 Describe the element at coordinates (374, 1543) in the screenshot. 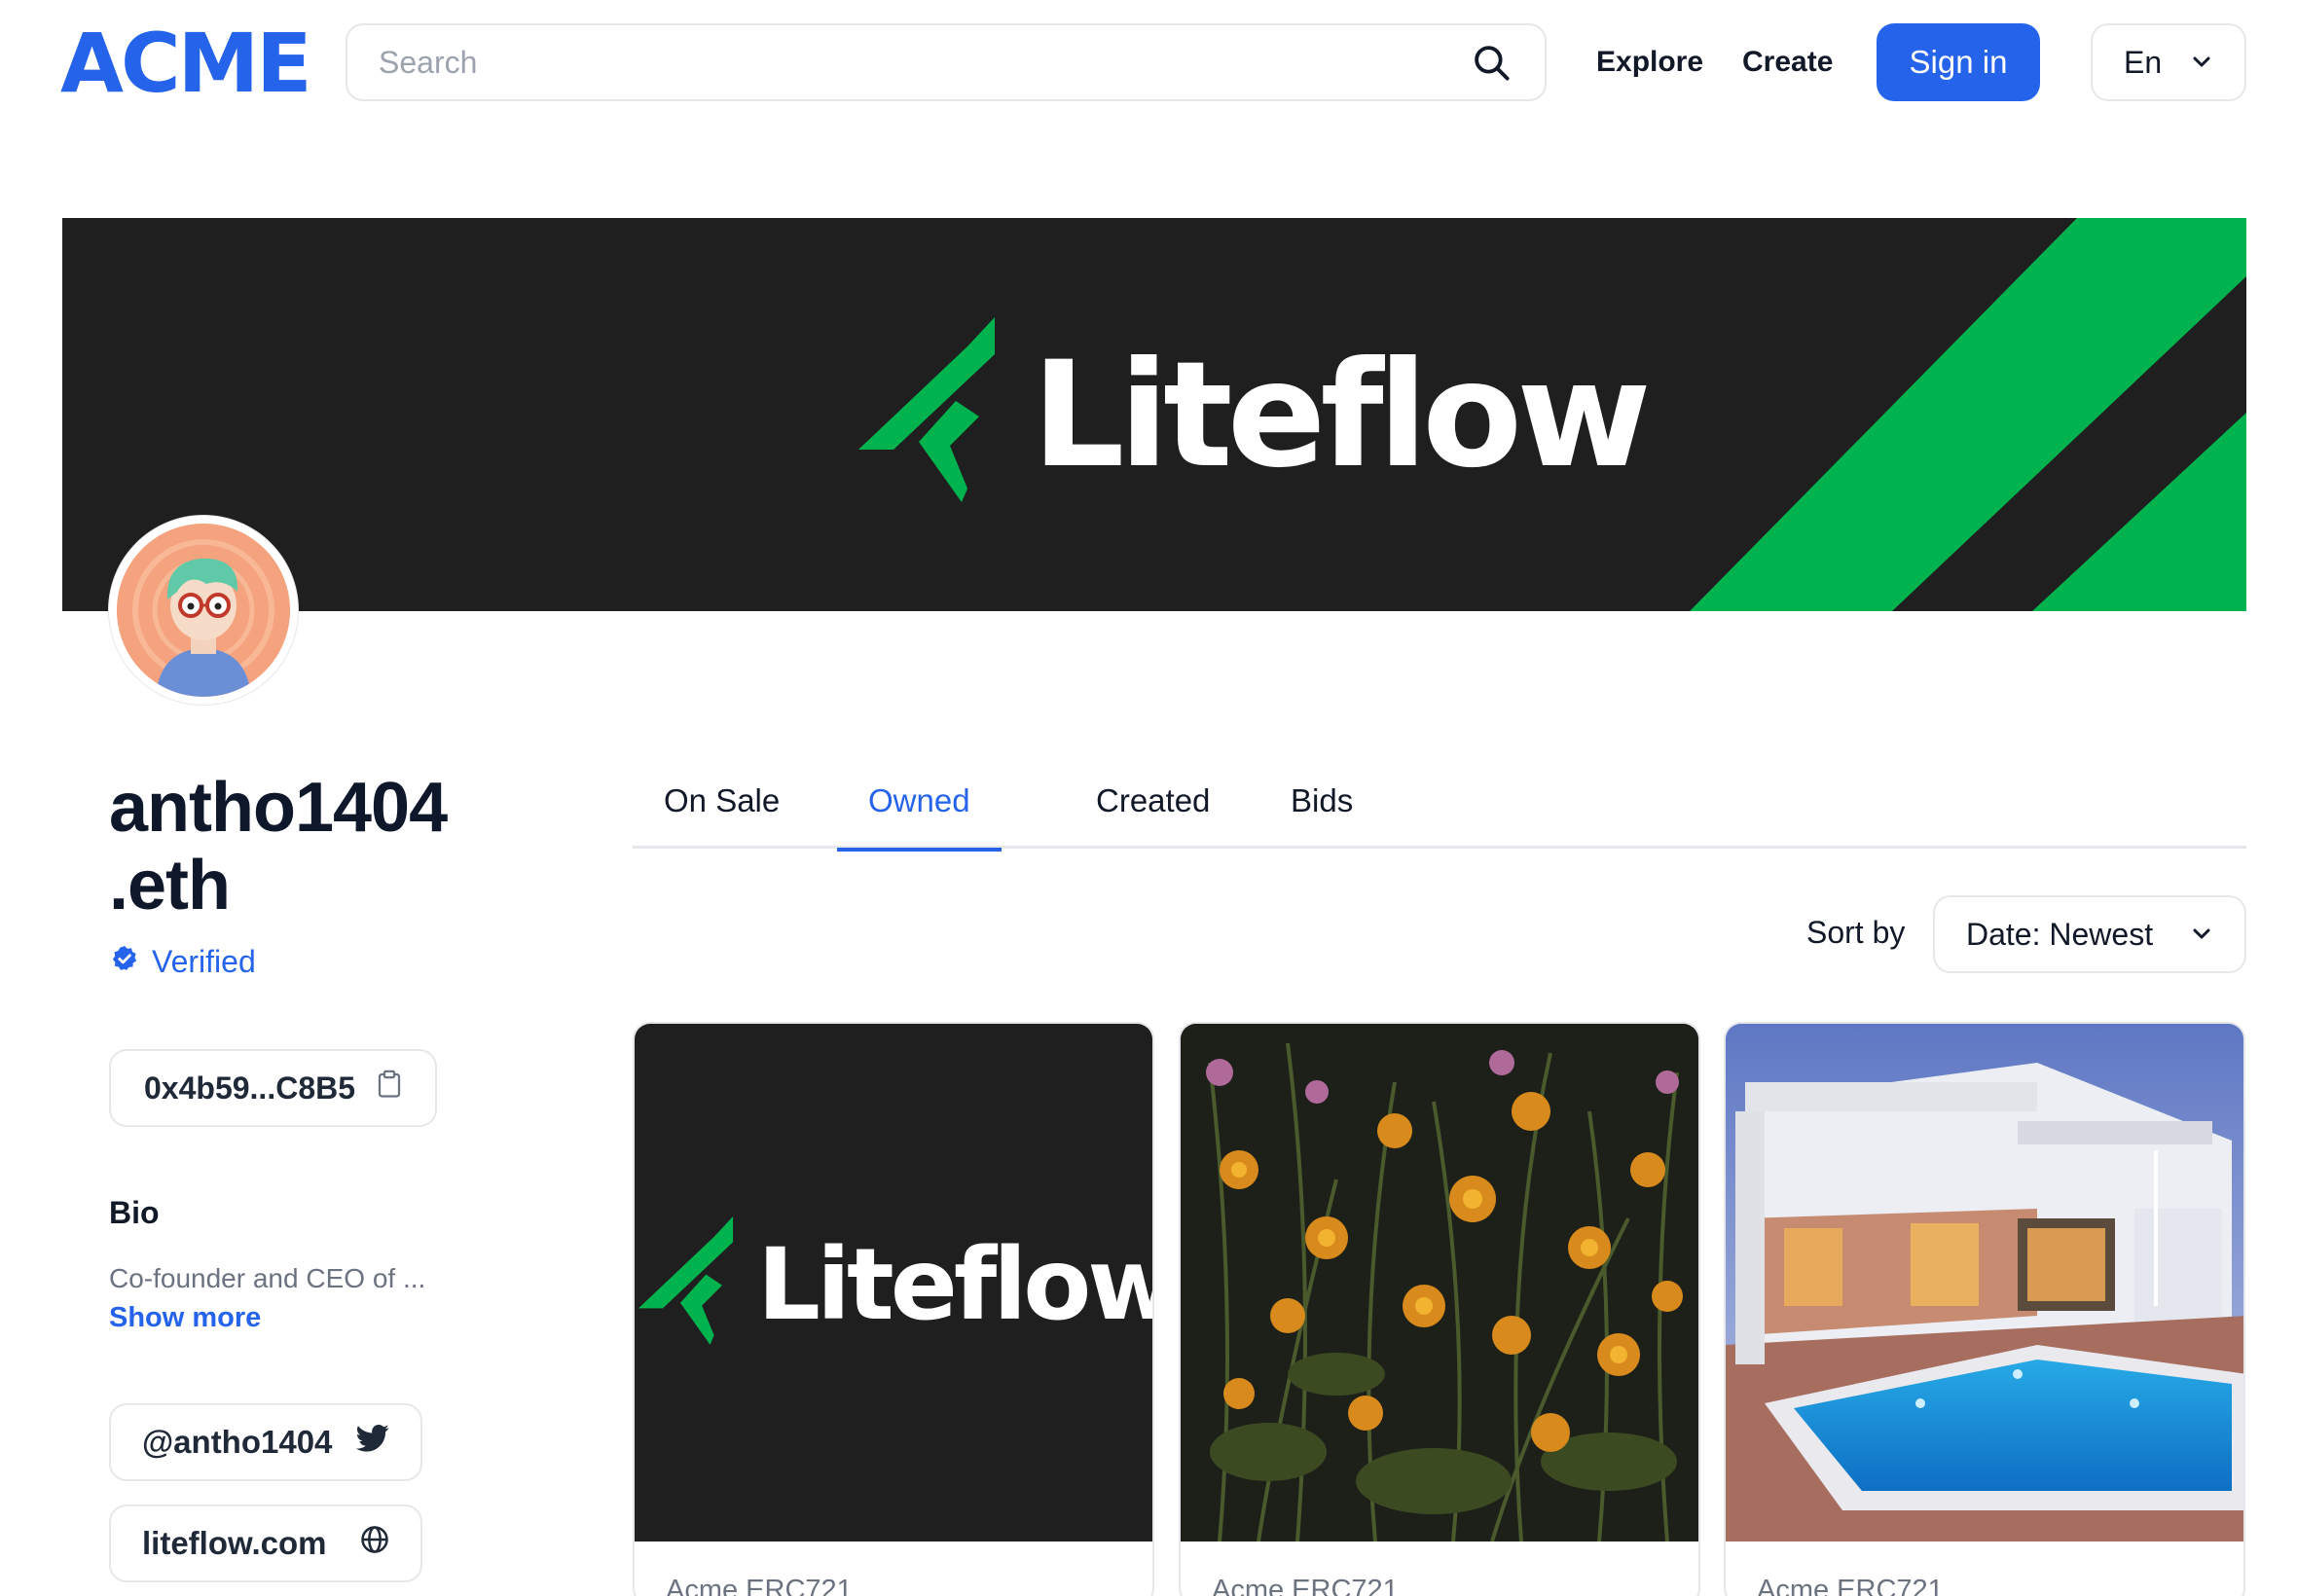

I see `globe-icon` at that location.